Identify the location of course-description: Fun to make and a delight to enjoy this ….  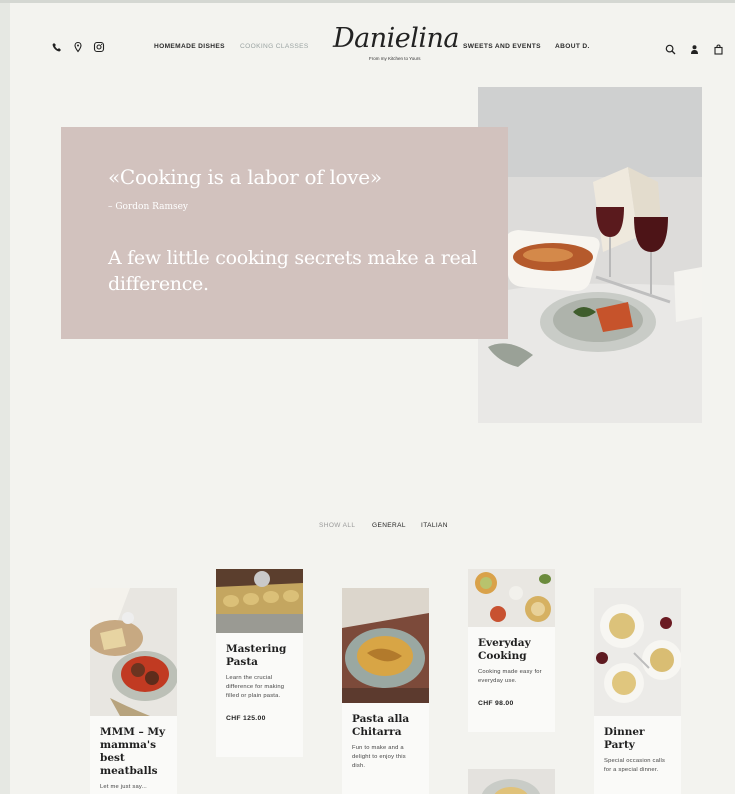
(379, 757).